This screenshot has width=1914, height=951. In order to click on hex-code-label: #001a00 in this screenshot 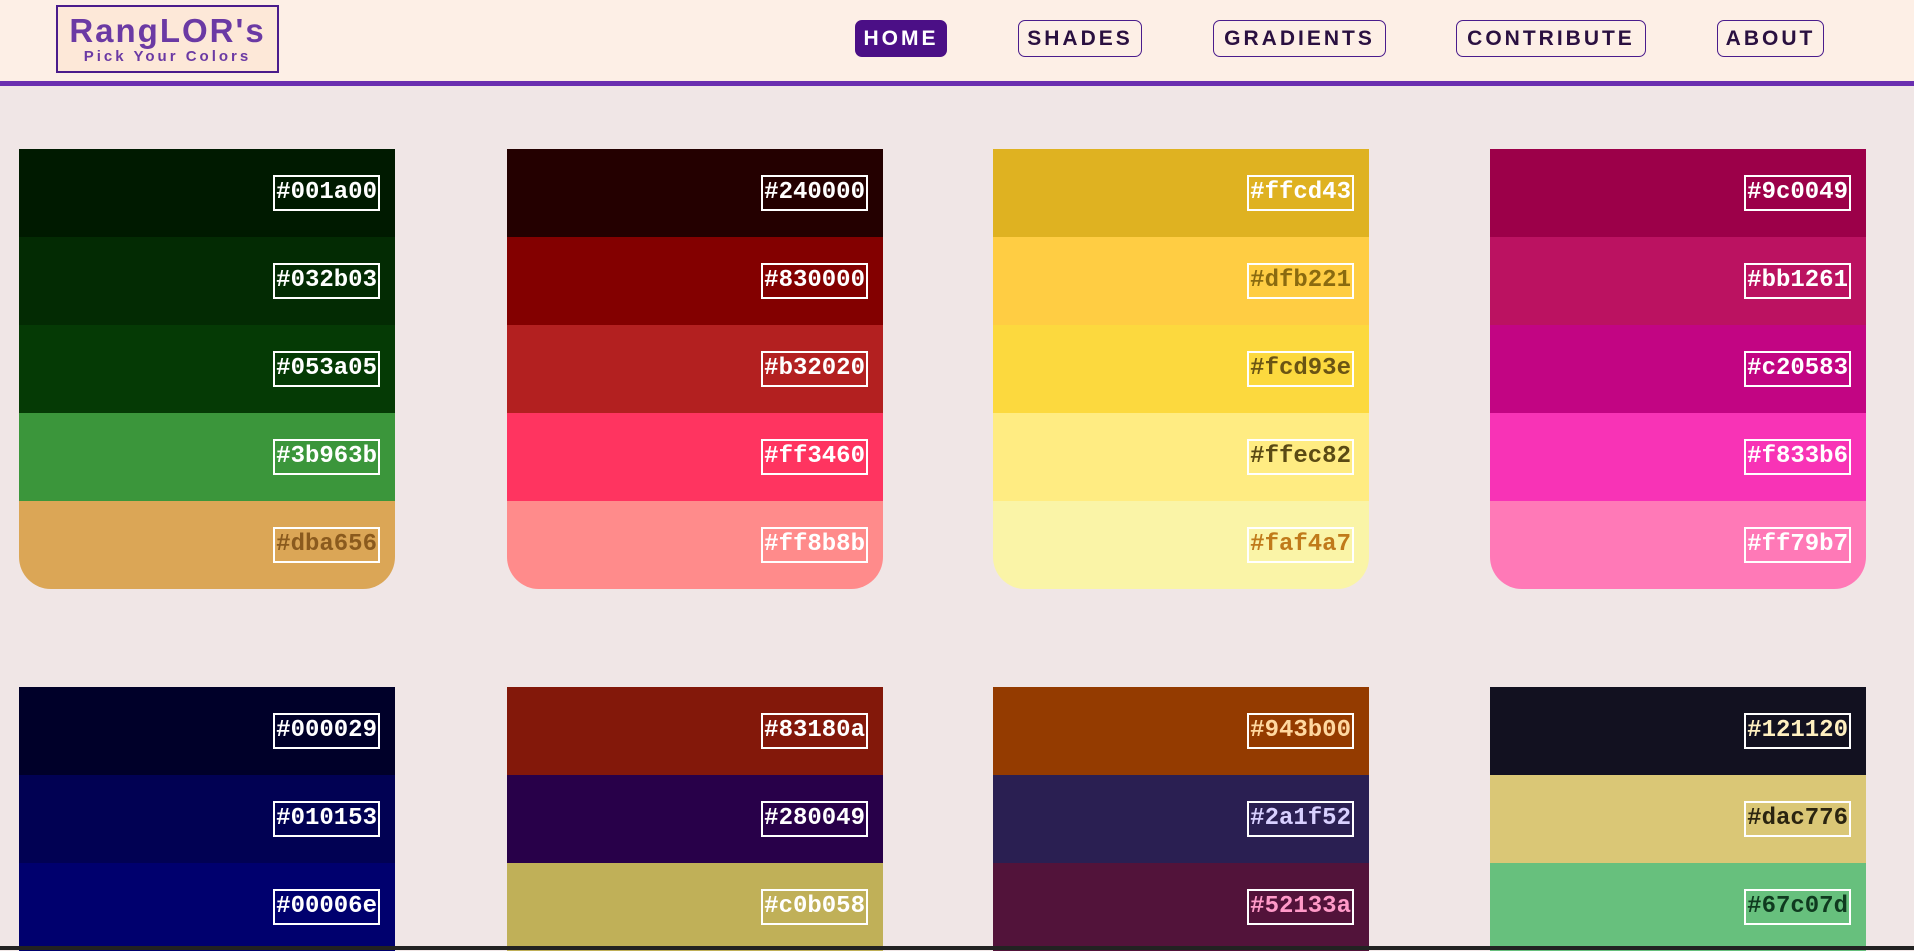, I will do `click(326, 193)`.